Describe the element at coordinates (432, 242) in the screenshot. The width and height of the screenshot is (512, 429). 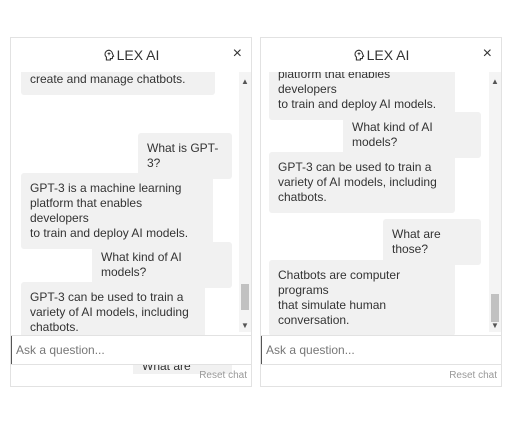
I see `user-message: What are those?` at that location.